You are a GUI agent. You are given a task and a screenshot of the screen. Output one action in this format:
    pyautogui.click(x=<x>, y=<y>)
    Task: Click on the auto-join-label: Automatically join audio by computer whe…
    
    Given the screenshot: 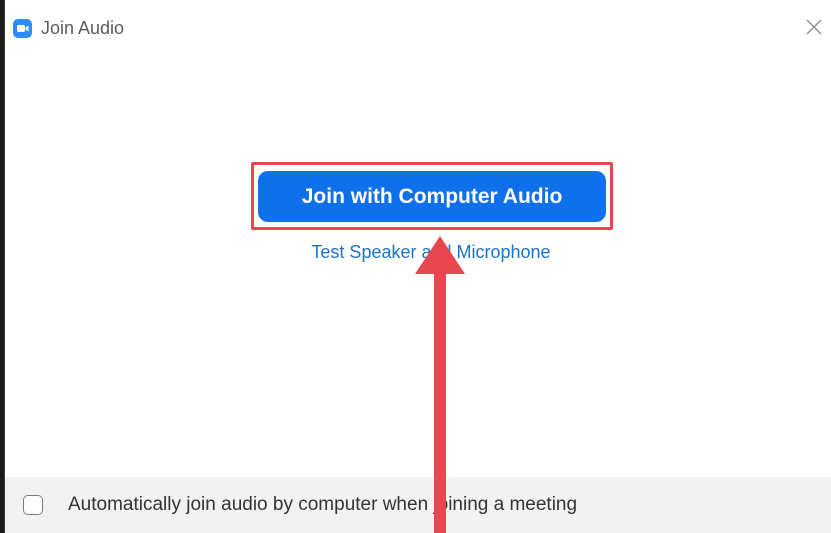 What is the action you would take?
    pyautogui.click(x=322, y=505)
    